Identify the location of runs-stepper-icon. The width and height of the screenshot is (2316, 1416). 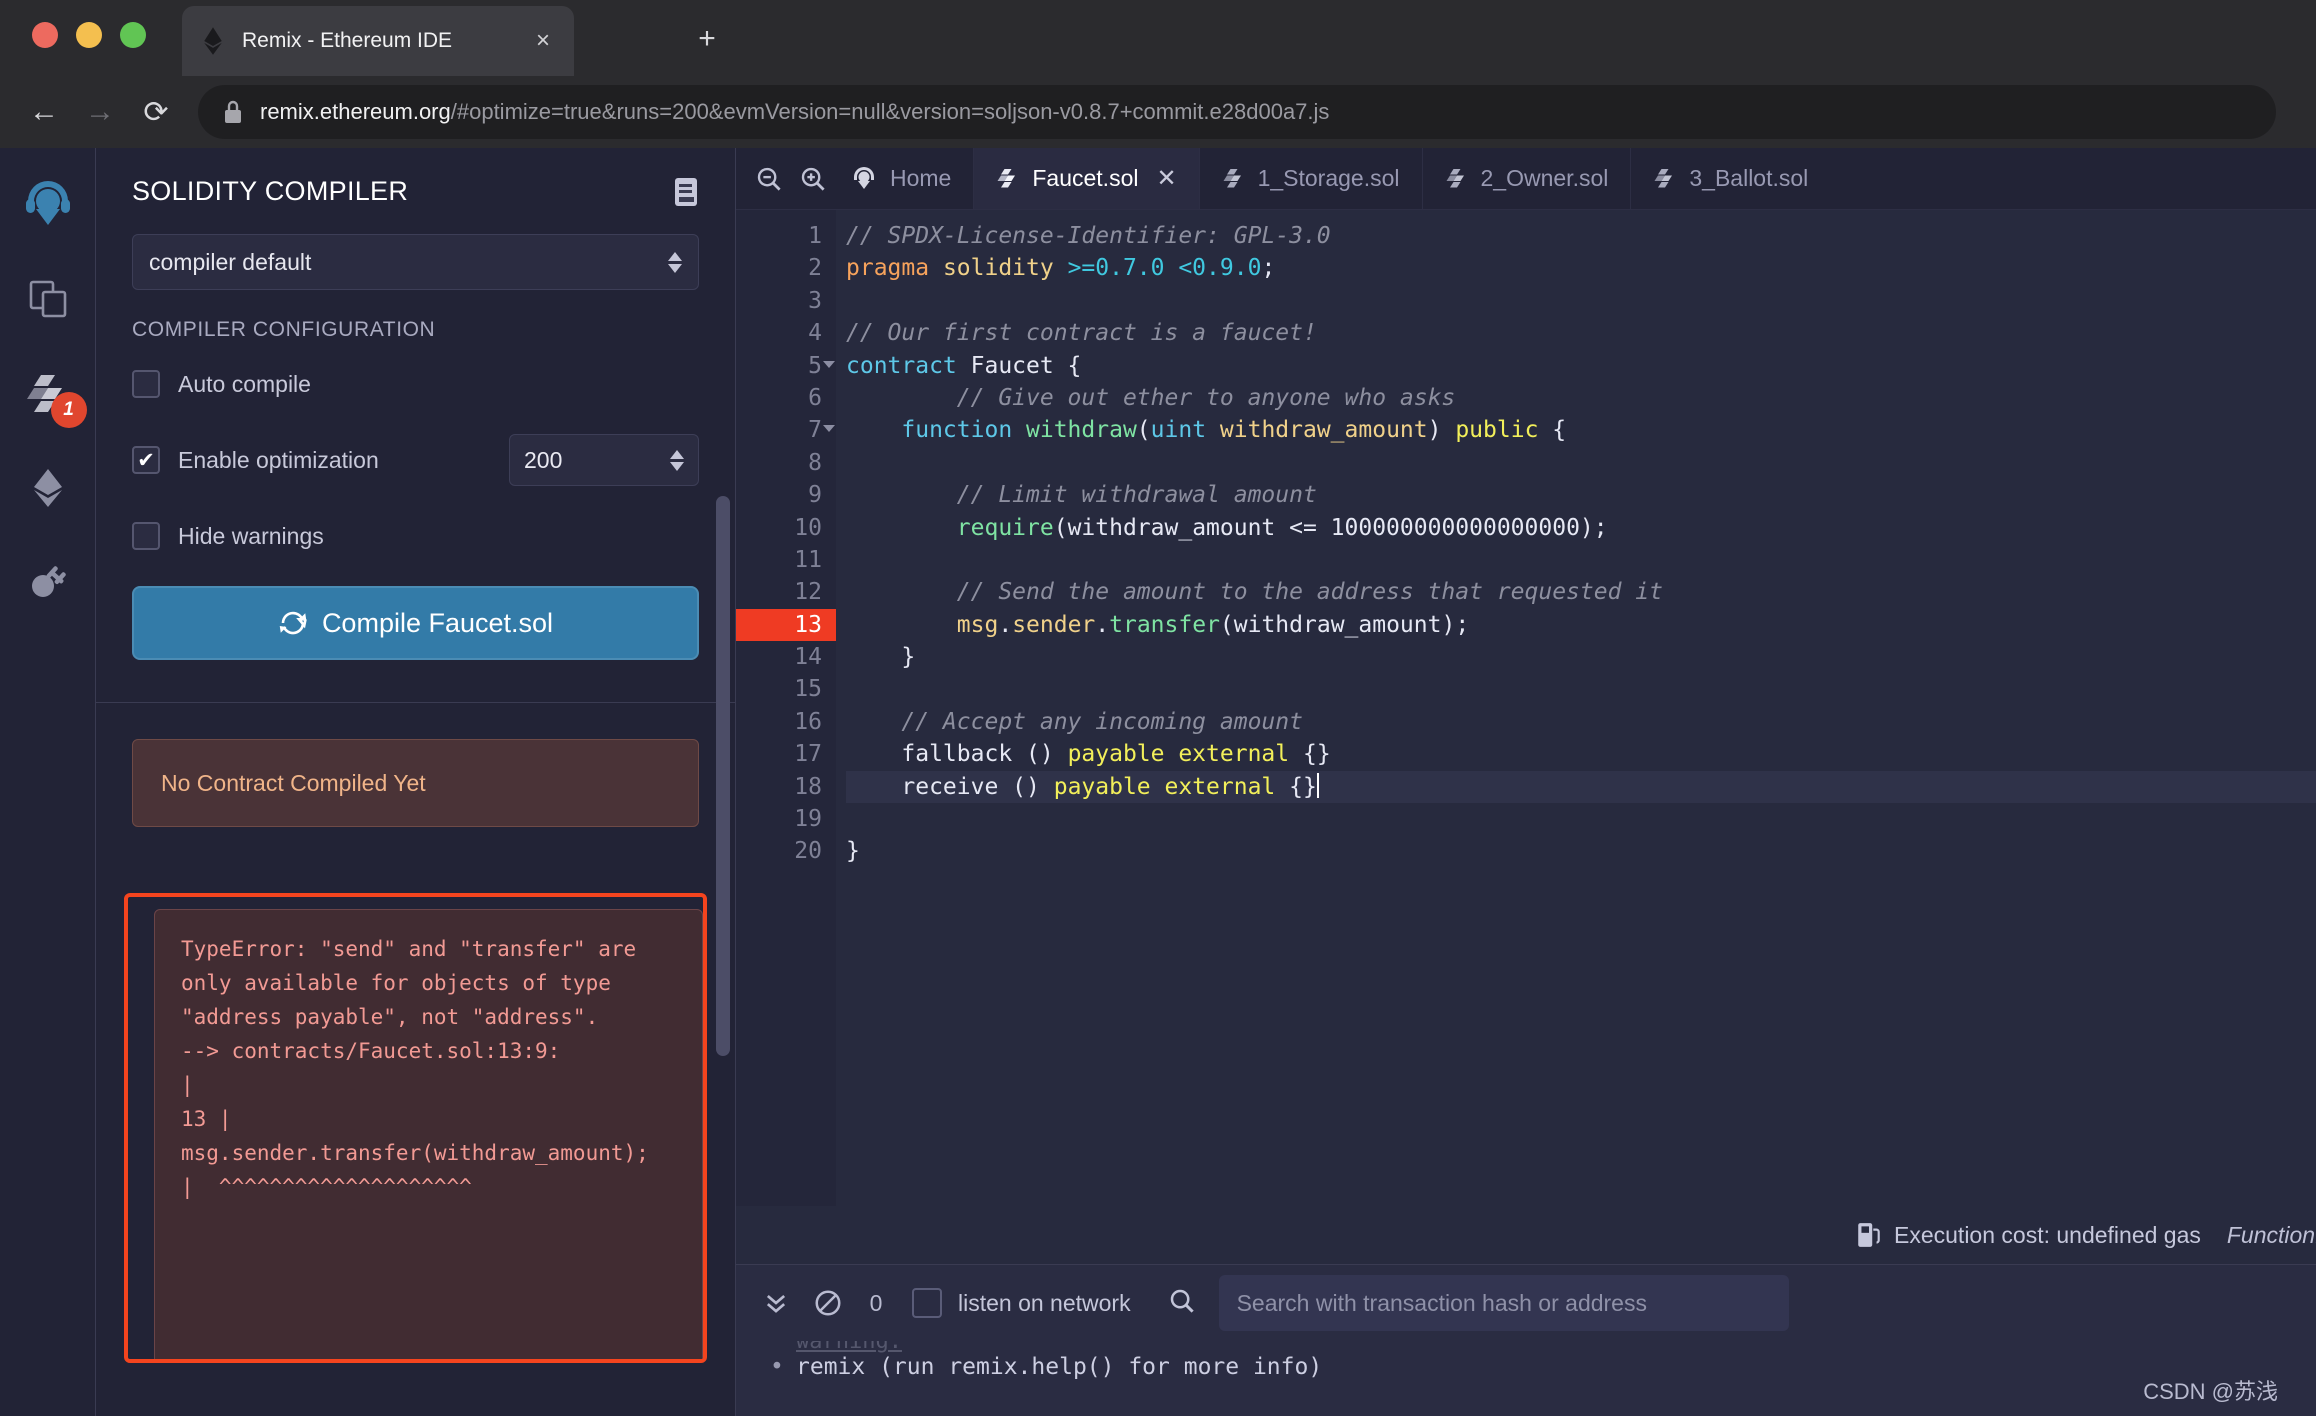
(677, 460).